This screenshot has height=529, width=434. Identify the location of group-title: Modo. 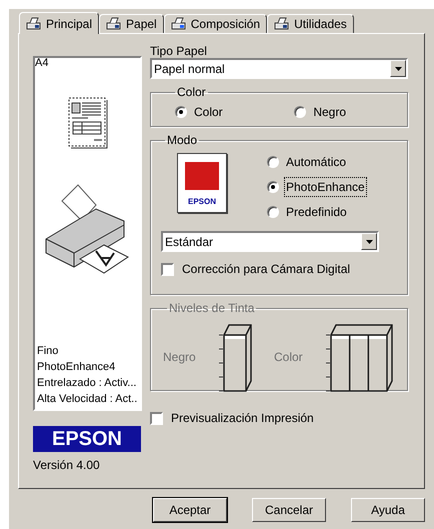
(182, 140).